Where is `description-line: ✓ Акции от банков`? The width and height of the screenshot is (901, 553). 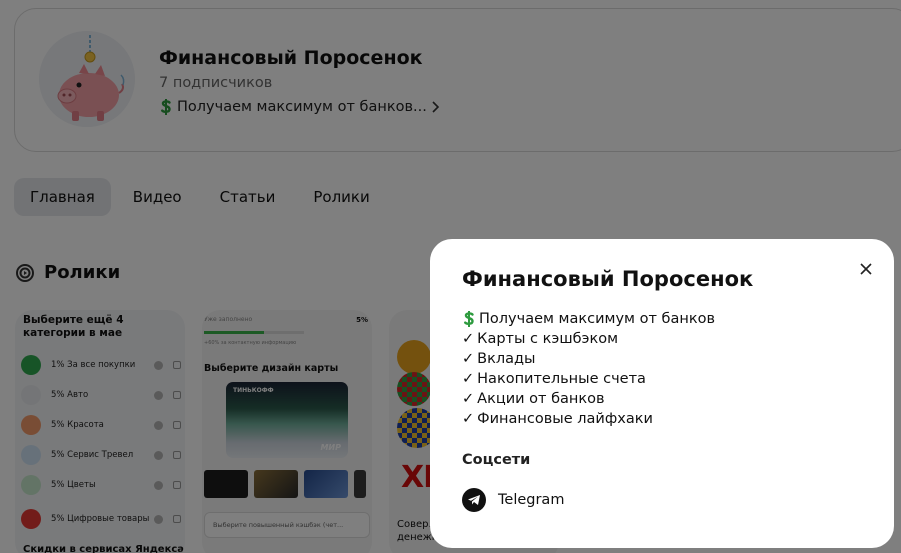
description-line: ✓ Акции от банков is located at coordinates (588, 399).